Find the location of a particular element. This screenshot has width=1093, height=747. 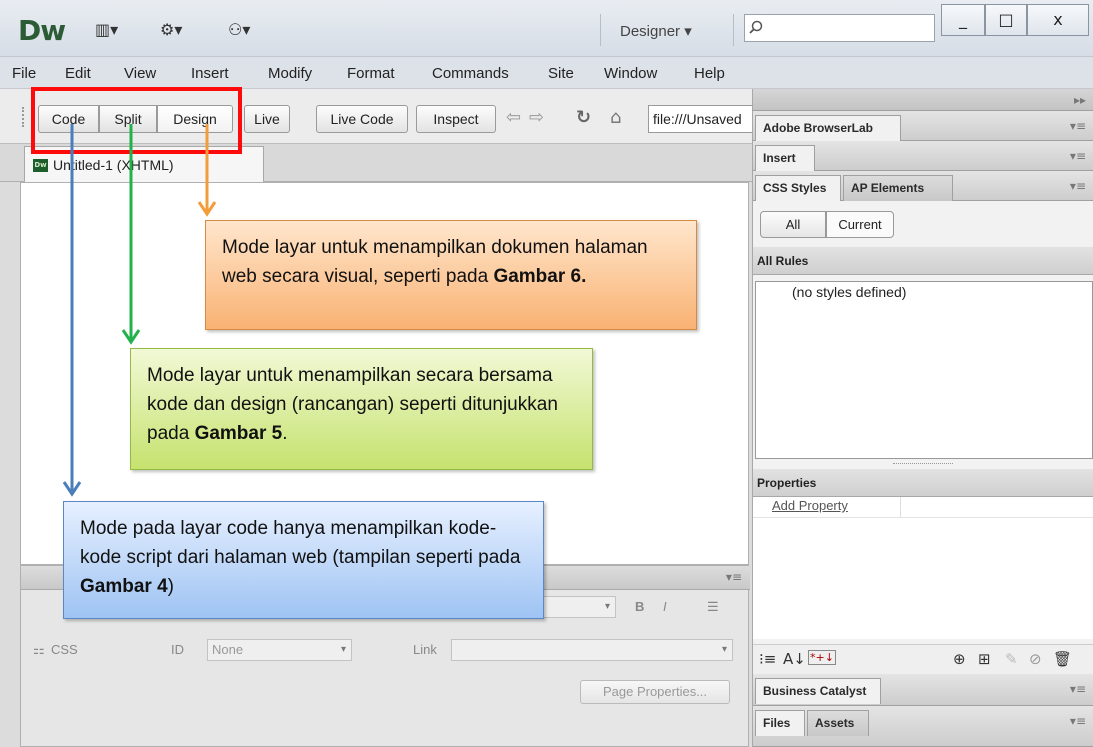

search-input is located at coordinates (839, 28).